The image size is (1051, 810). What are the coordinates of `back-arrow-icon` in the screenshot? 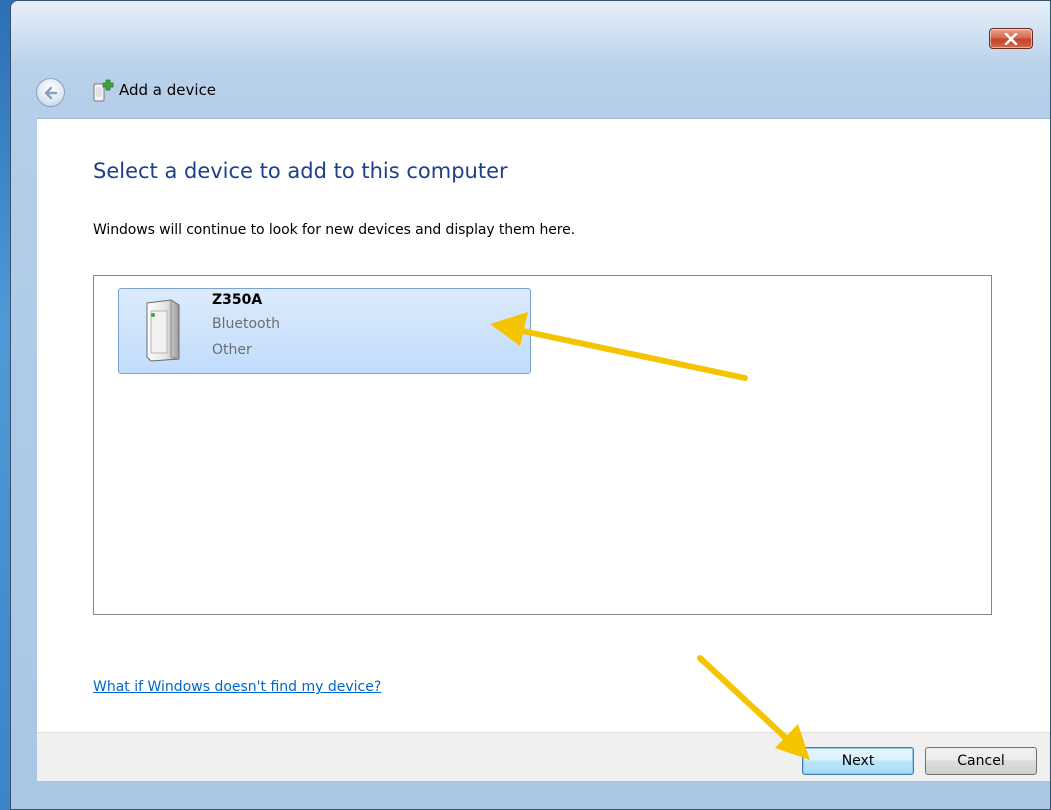 It's located at (51, 93).